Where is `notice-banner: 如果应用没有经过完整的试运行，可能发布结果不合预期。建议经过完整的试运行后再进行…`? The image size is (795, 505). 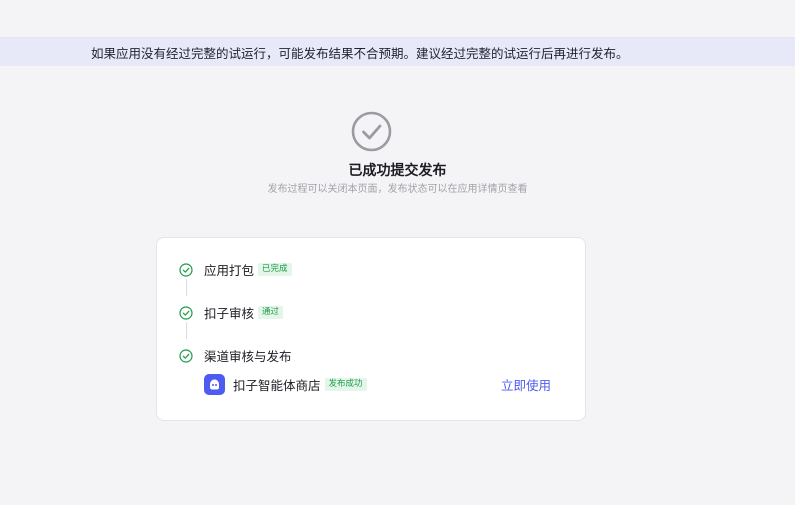
notice-banner: 如果应用没有经过完整的试运行，可能发布结果不合预期。建议经过完整的试运行后再进行… is located at coordinates (397, 52).